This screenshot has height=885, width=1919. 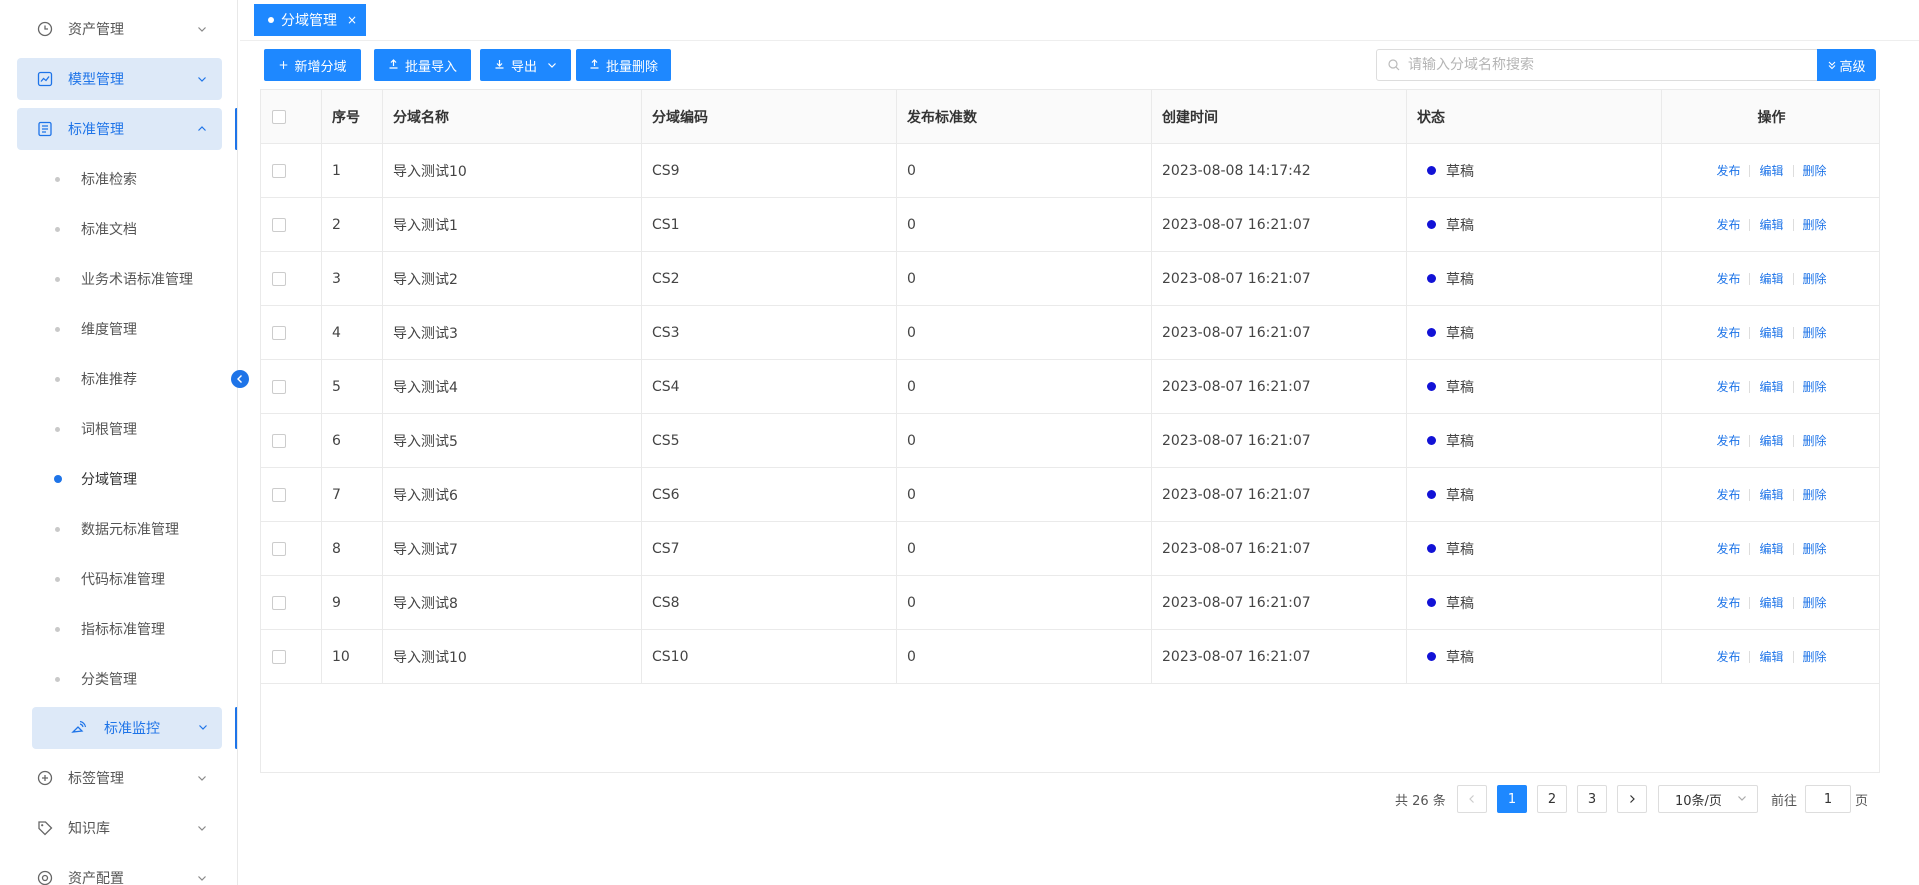 I want to click on goto-page-input: 1, so click(x=1828, y=799).